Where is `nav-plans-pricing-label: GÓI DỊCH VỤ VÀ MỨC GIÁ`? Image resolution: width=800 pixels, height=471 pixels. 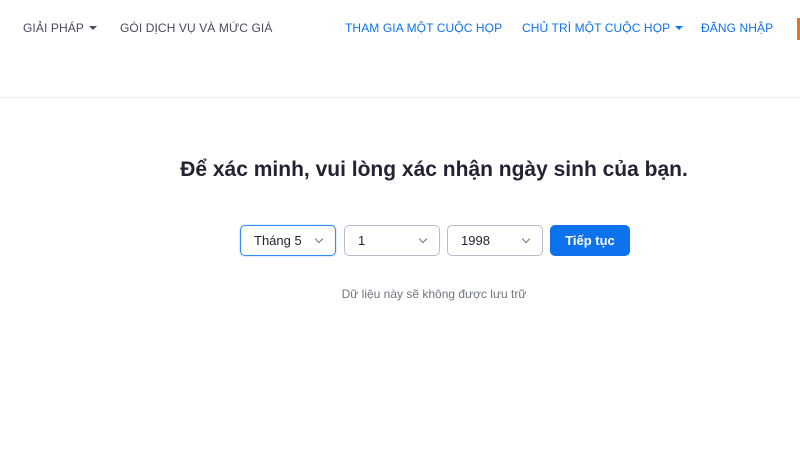 nav-plans-pricing-label: GÓI DỊCH VỤ VÀ MỨC GIÁ is located at coordinates (196, 28).